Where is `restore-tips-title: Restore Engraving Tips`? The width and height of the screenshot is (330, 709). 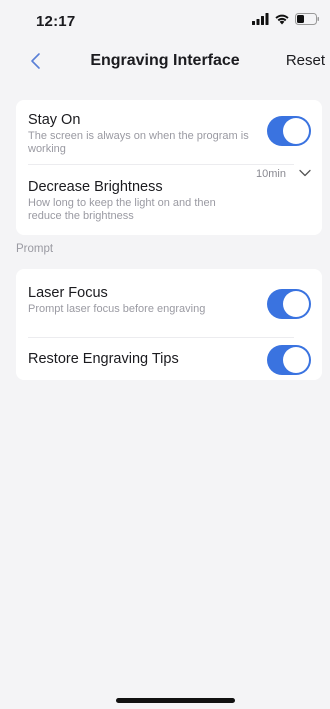 restore-tips-title: Restore Engraving Tips is located at coordinates (103, 359).